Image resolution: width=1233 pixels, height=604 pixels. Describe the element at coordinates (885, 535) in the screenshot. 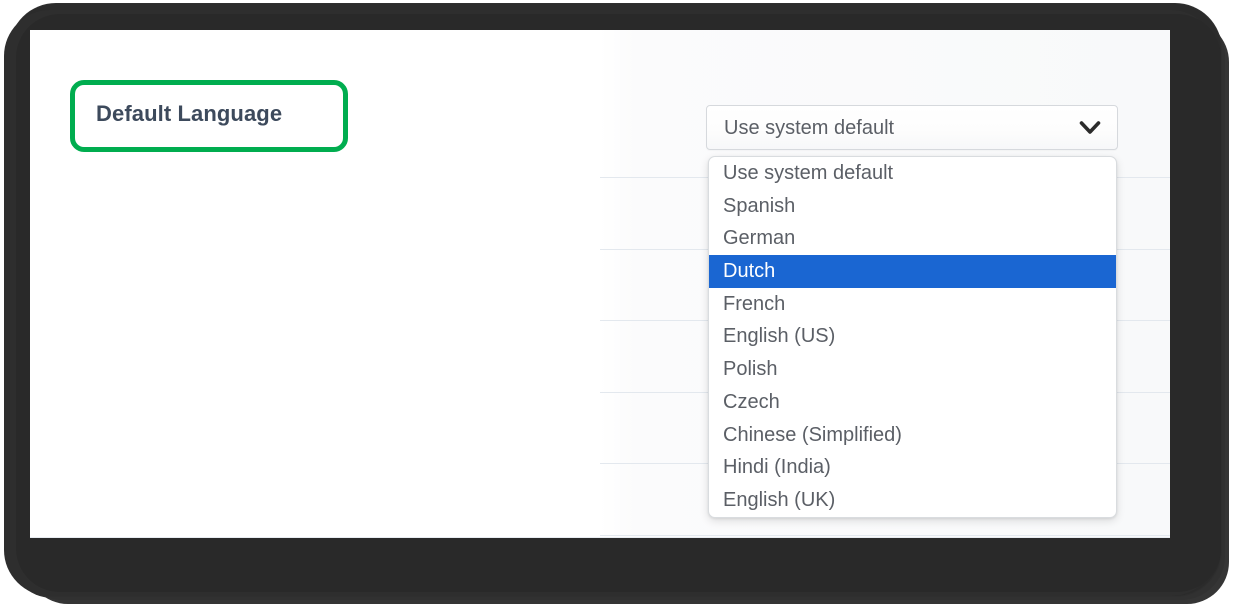

I see `form-row-divider` at that location.